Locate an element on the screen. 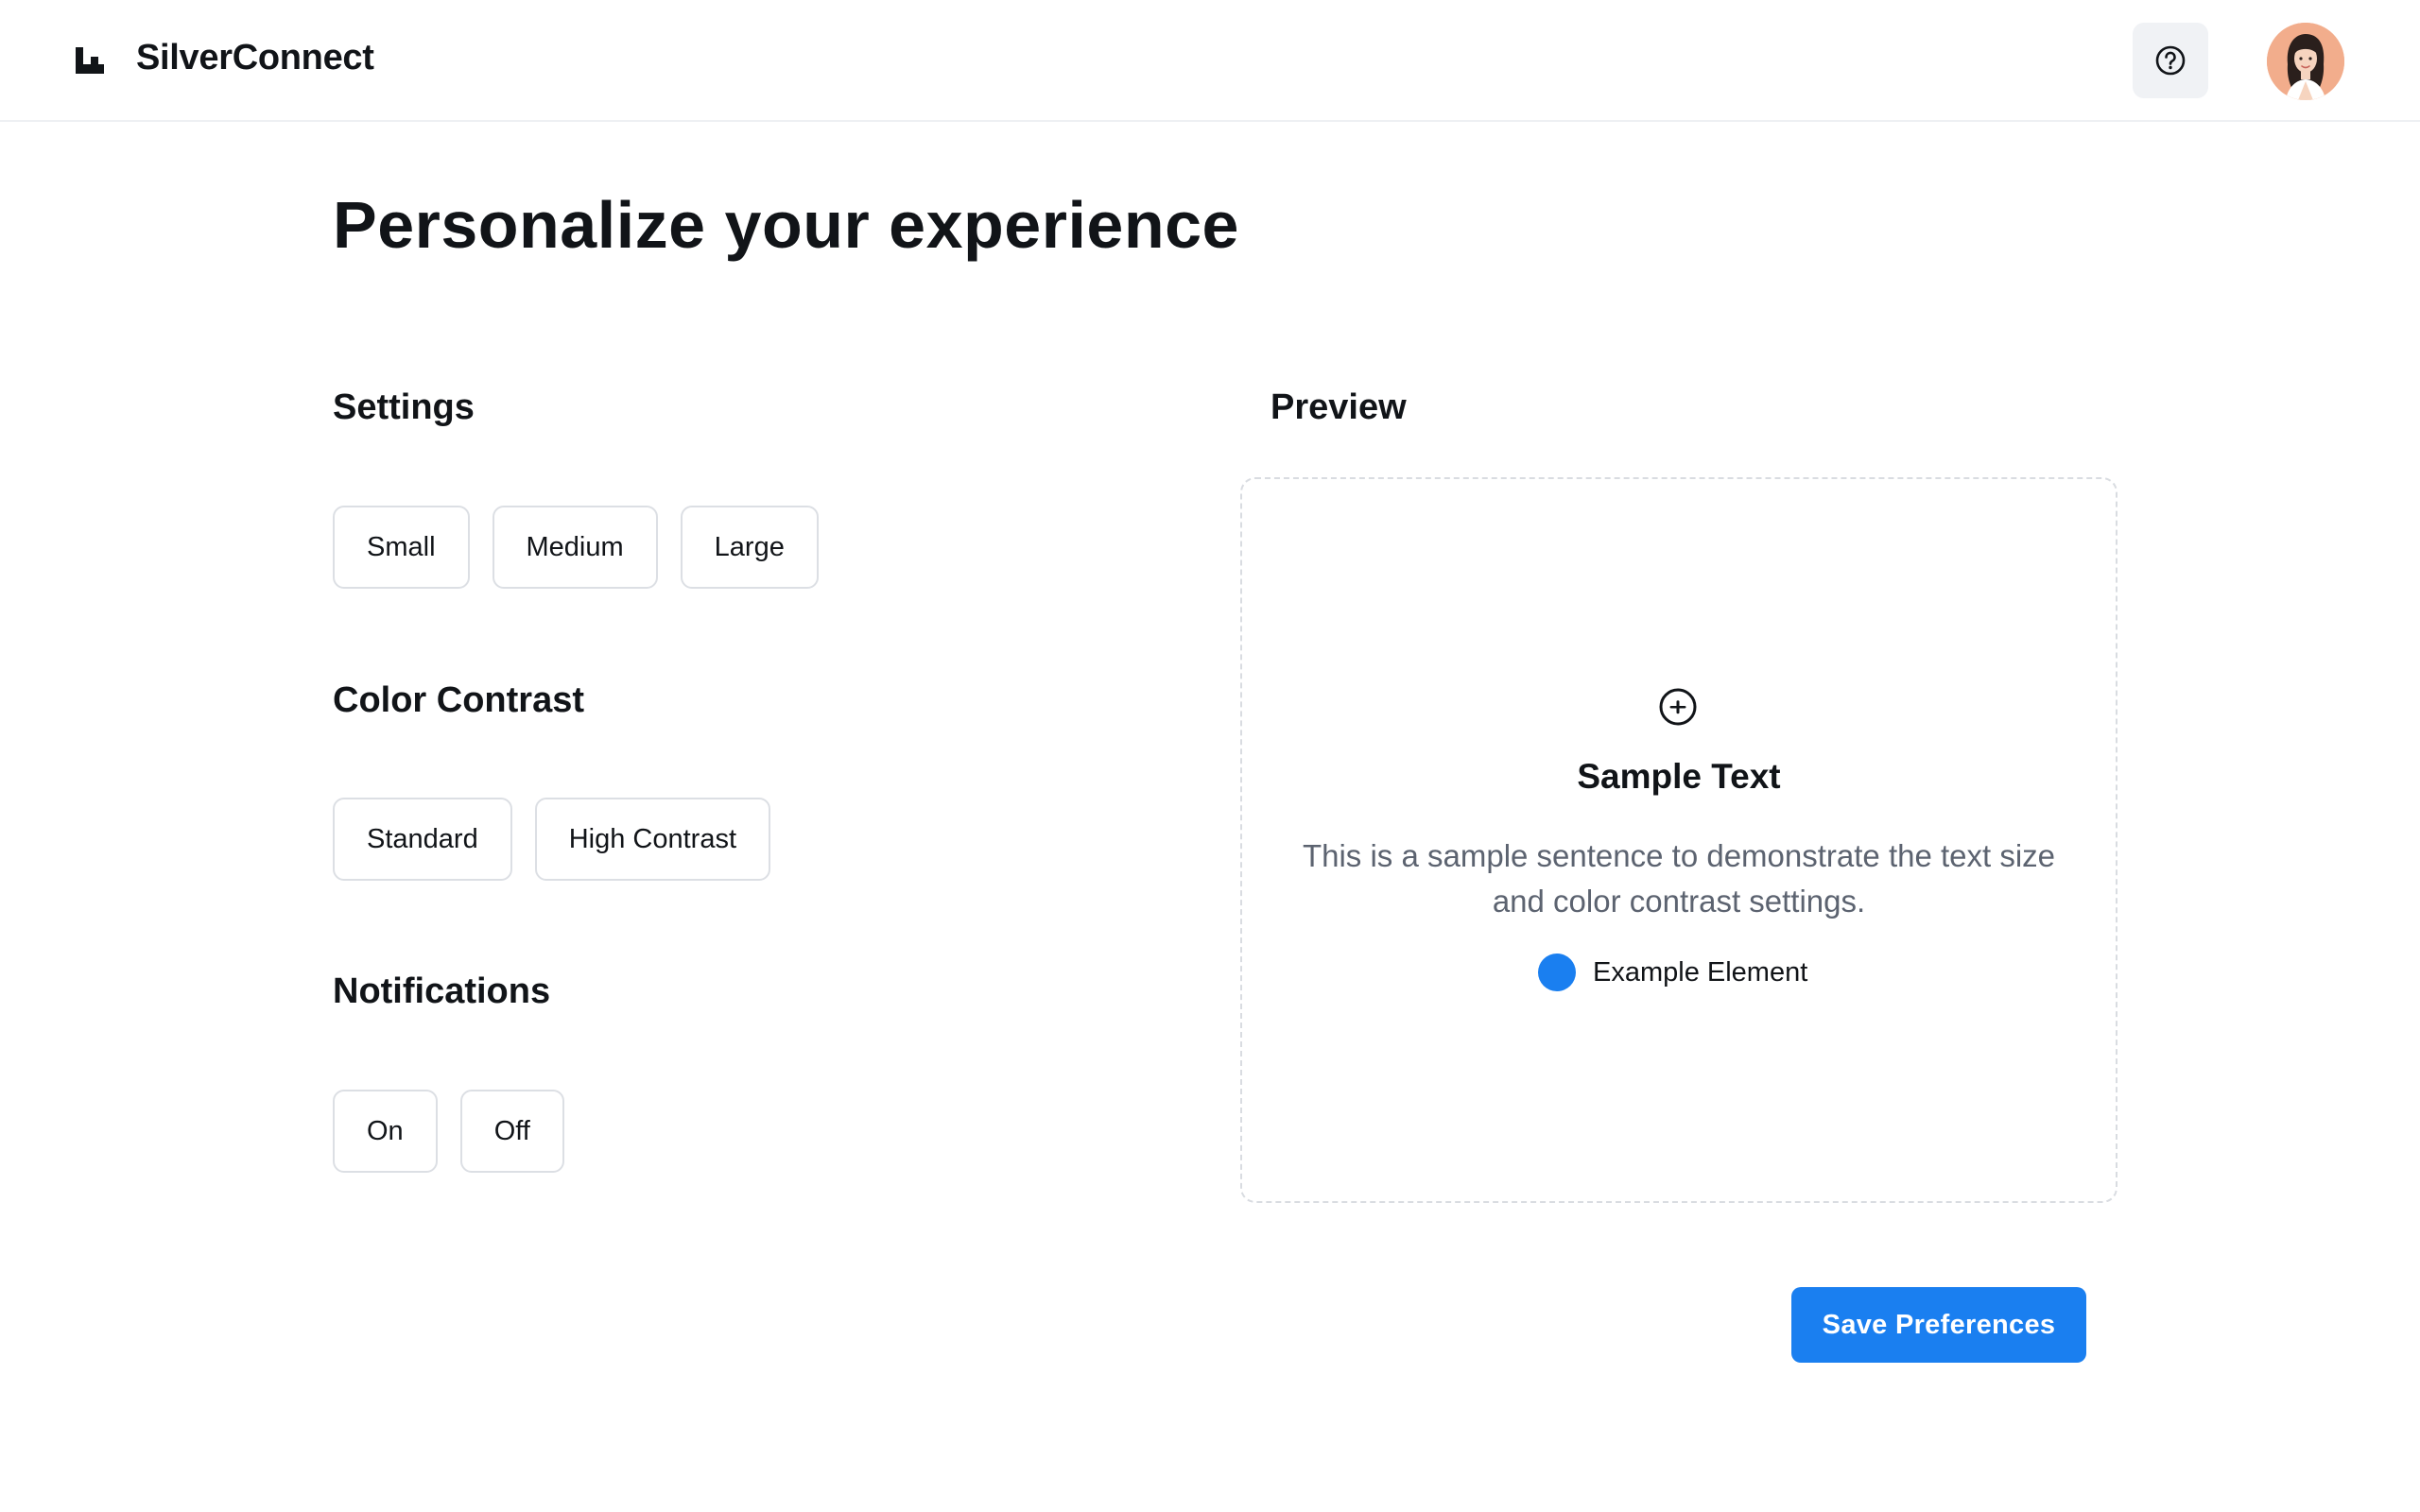  help-button is located at coordinates (2170, 60).